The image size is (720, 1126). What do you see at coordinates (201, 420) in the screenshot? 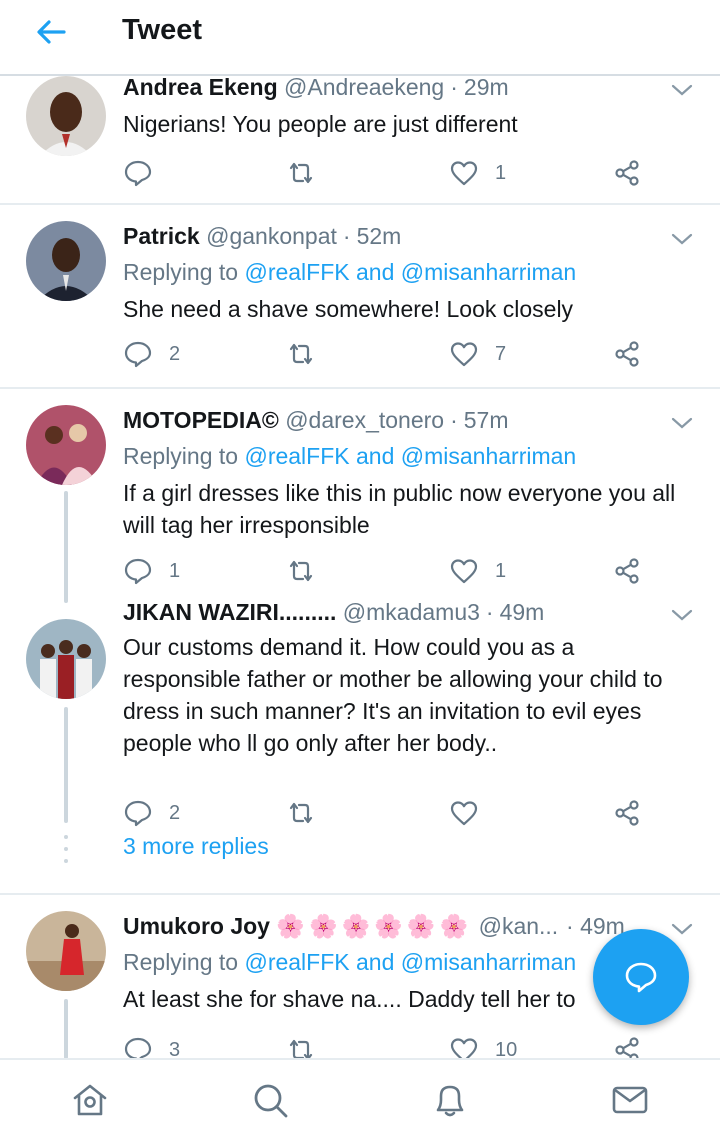
I see `author-name: MOTOPEDIA©` at bounding box center [201, 420].